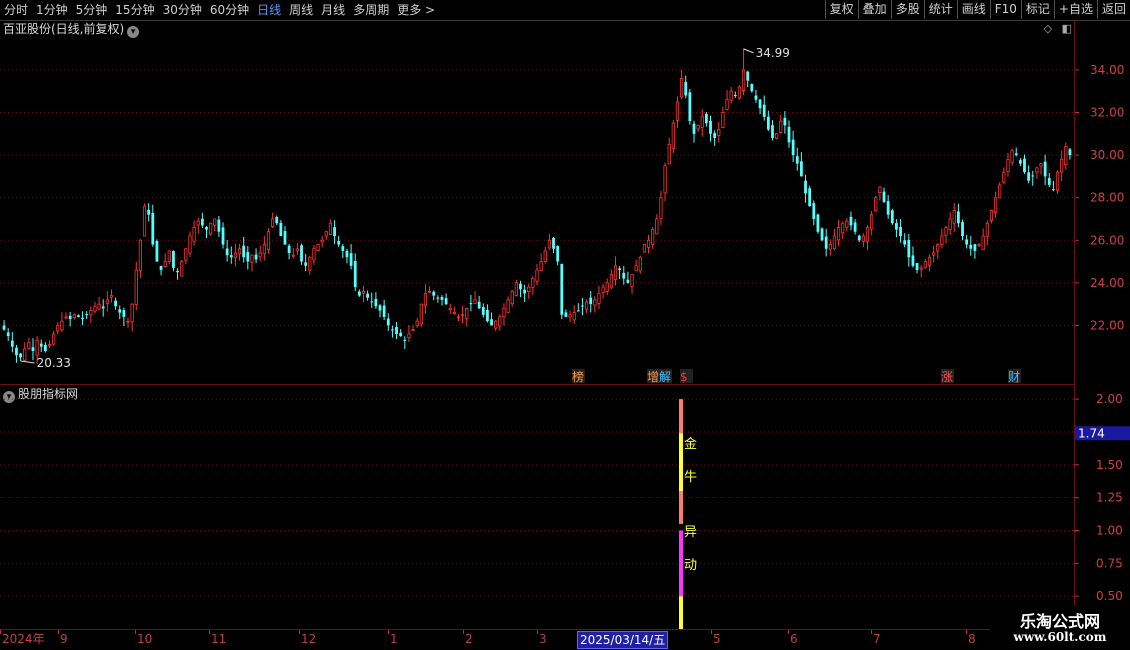 This screenshot has width=1130, height=650. Describe the element at coordinates (229, 10) in the screenshot. I see `period-tab: 60分钟` at that location.